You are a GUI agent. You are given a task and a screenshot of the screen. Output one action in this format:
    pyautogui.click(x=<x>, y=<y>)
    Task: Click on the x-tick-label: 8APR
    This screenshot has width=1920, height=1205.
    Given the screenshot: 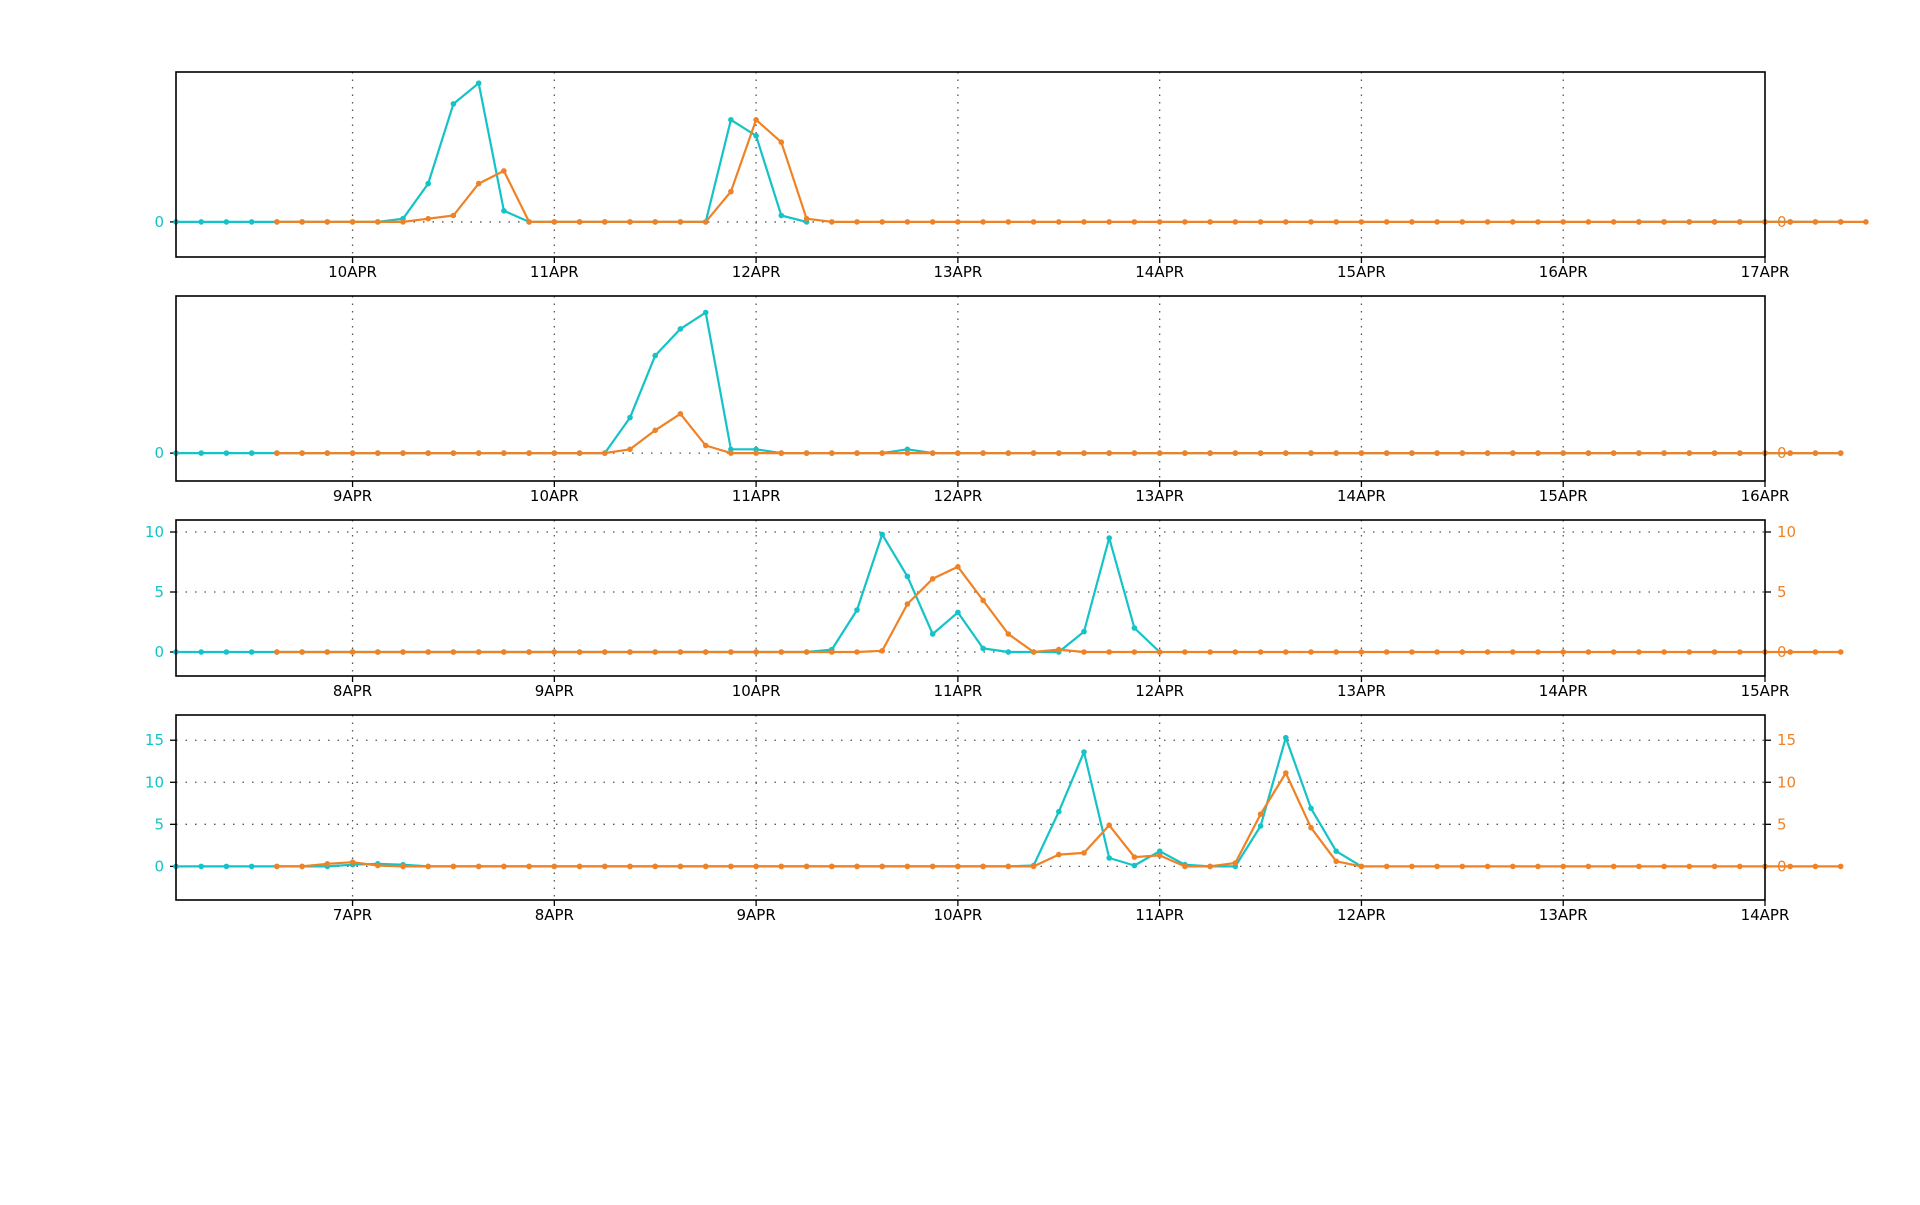 What is the action you would take?
    pyautogui.click(x=554, y=915)
    